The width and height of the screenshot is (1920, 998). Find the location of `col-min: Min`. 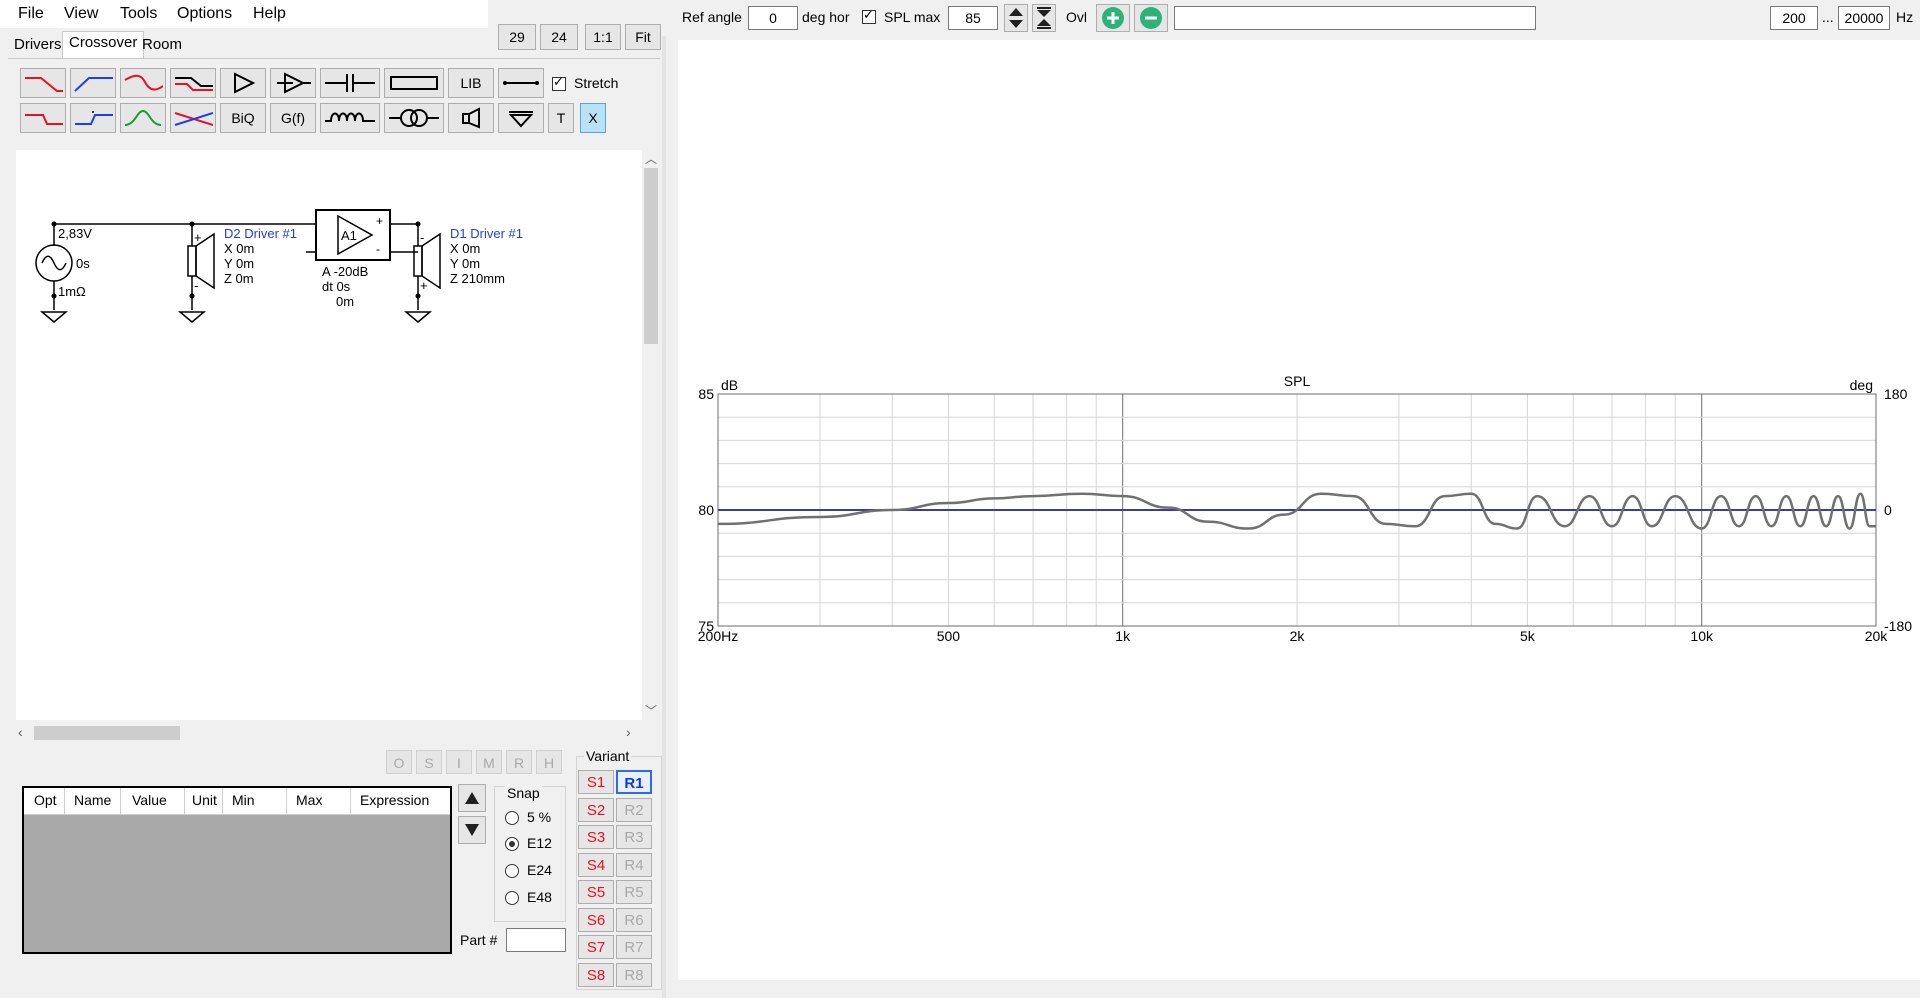

col-min: Min is located at coordinates (243, 800).